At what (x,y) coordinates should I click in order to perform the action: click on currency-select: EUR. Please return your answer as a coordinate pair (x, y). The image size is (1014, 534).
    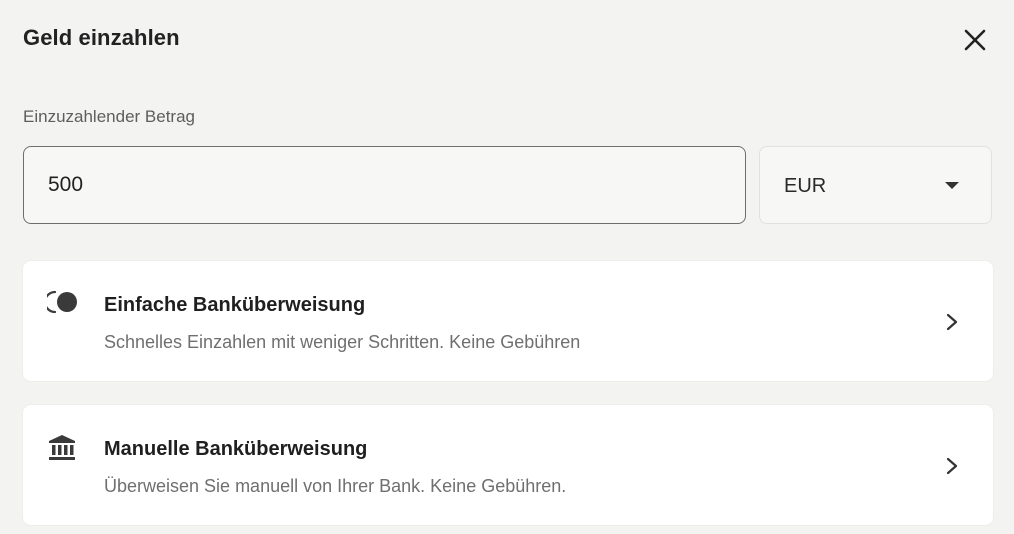
    Looking at the image, I should click on (875, 185).